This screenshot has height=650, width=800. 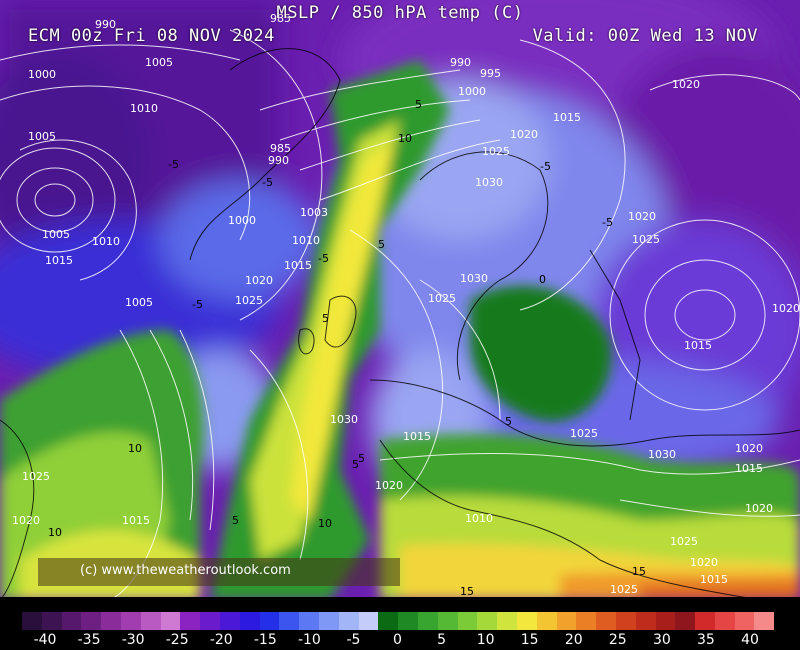 What do you see at coordinates (309, 640) in the screenshot?
I see `color-scale-tick-label: -10` at bounding box center [309, 640].